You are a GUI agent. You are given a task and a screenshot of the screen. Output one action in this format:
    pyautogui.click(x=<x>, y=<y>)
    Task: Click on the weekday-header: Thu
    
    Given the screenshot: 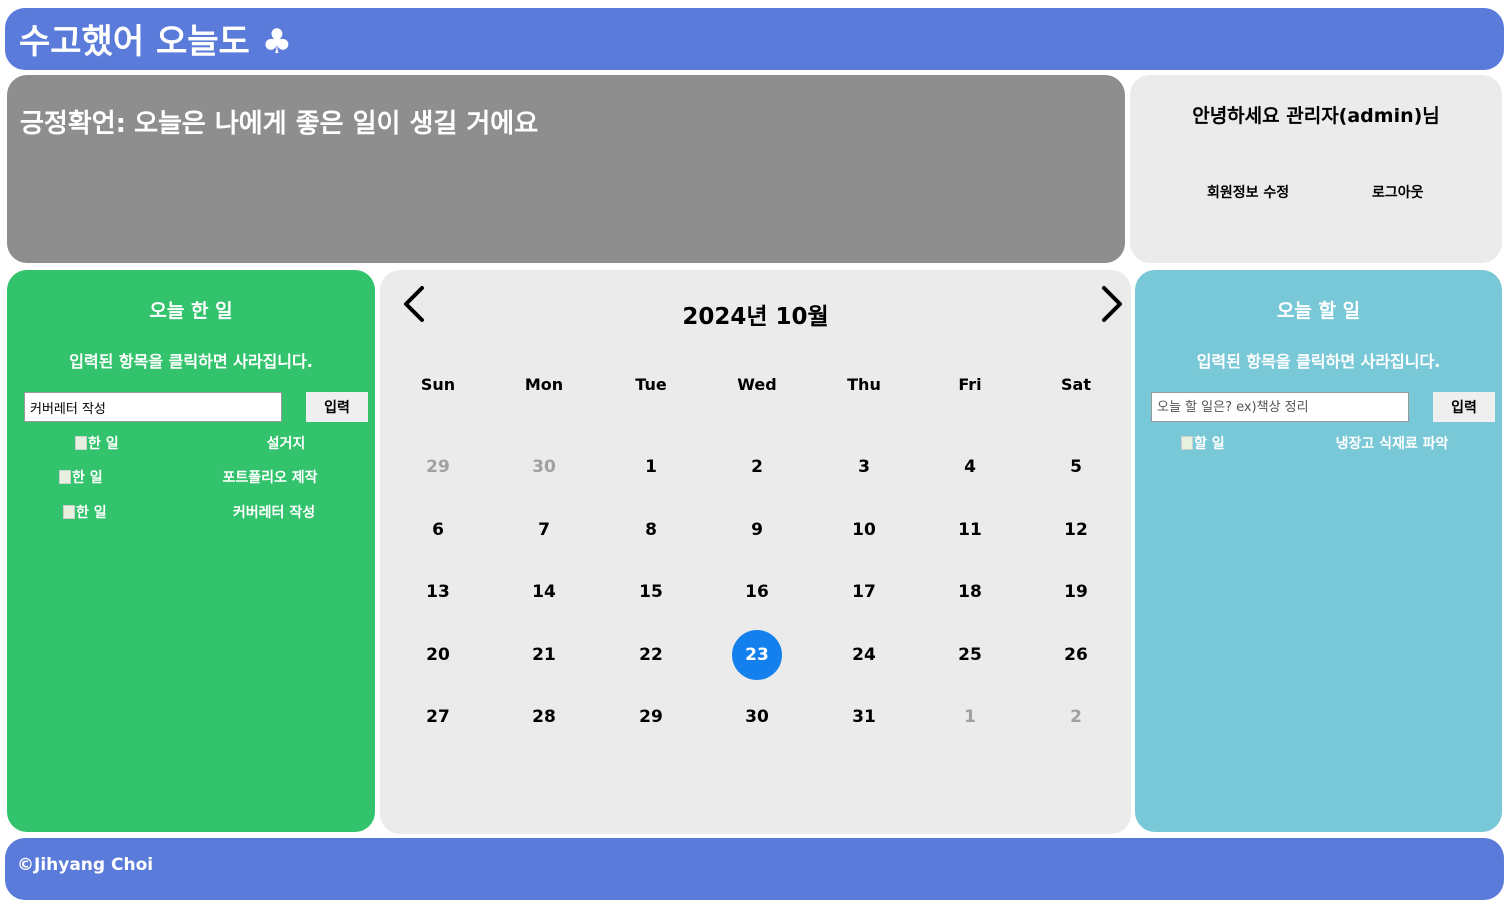 What is the action you would take?
    pyautogui.click(x=864, y=384)
    